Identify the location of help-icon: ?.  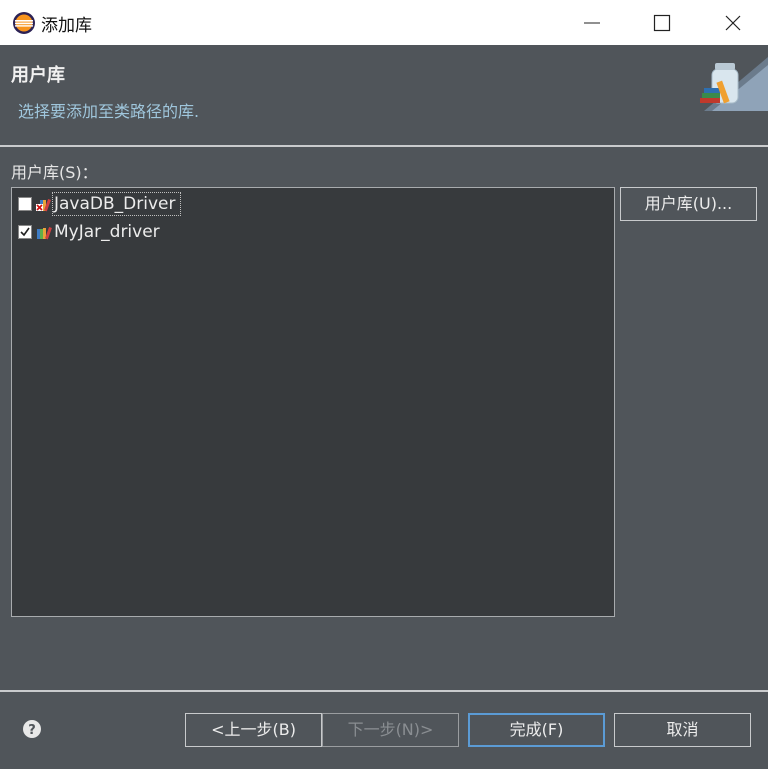
(32, 729).